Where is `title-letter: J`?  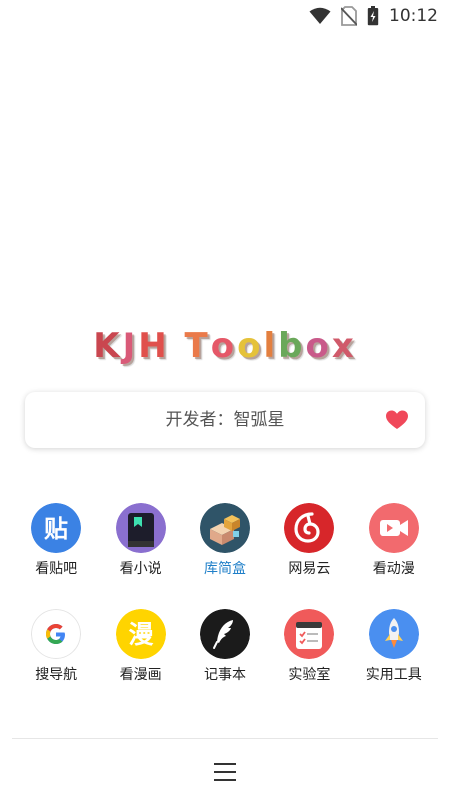
title-letter: J is located at coordinates (130, 346).